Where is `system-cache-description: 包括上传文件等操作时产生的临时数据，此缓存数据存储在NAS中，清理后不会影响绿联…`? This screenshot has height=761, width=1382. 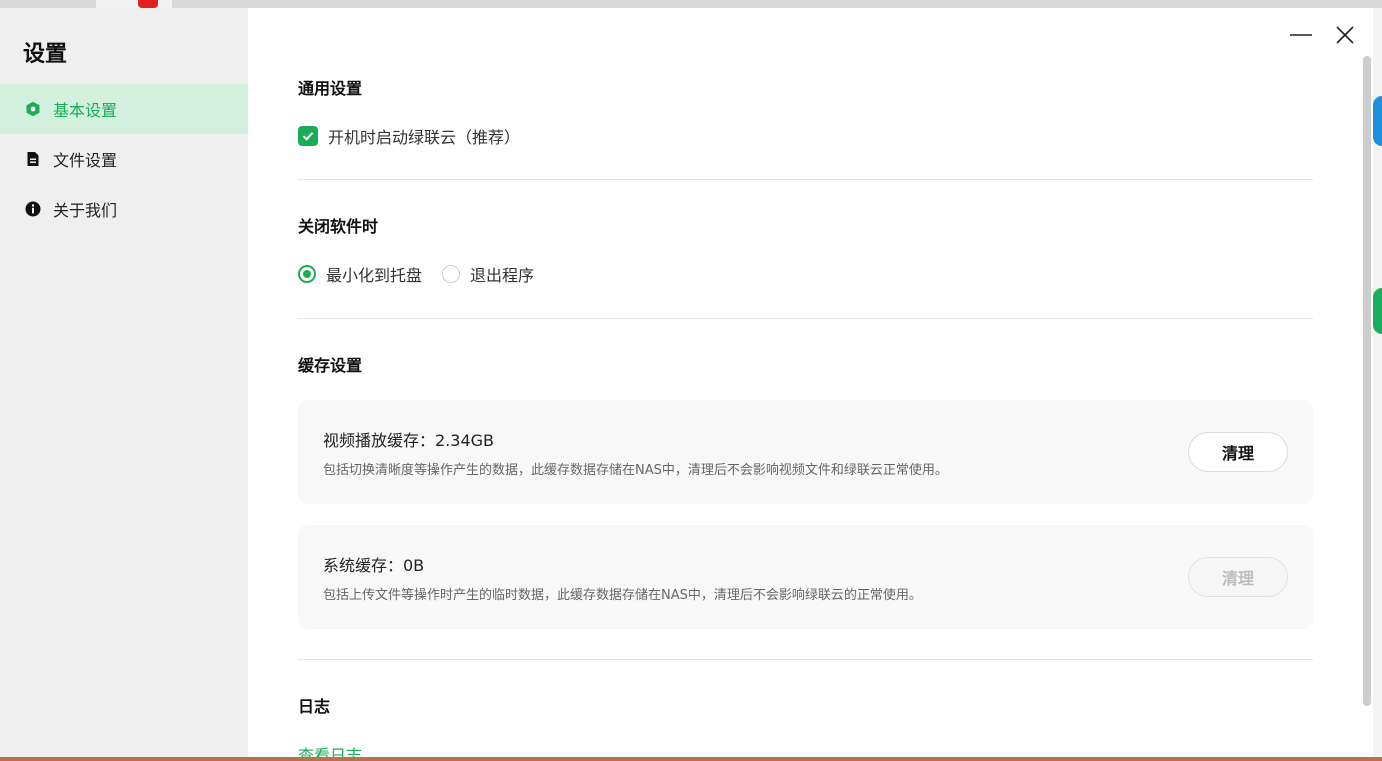 system-cache-description: 包括上传文件等操作时产生的临时数据，此缓存数据存储在NAS中，清理后不会影响绿联… is located at coordinates (622, 595).